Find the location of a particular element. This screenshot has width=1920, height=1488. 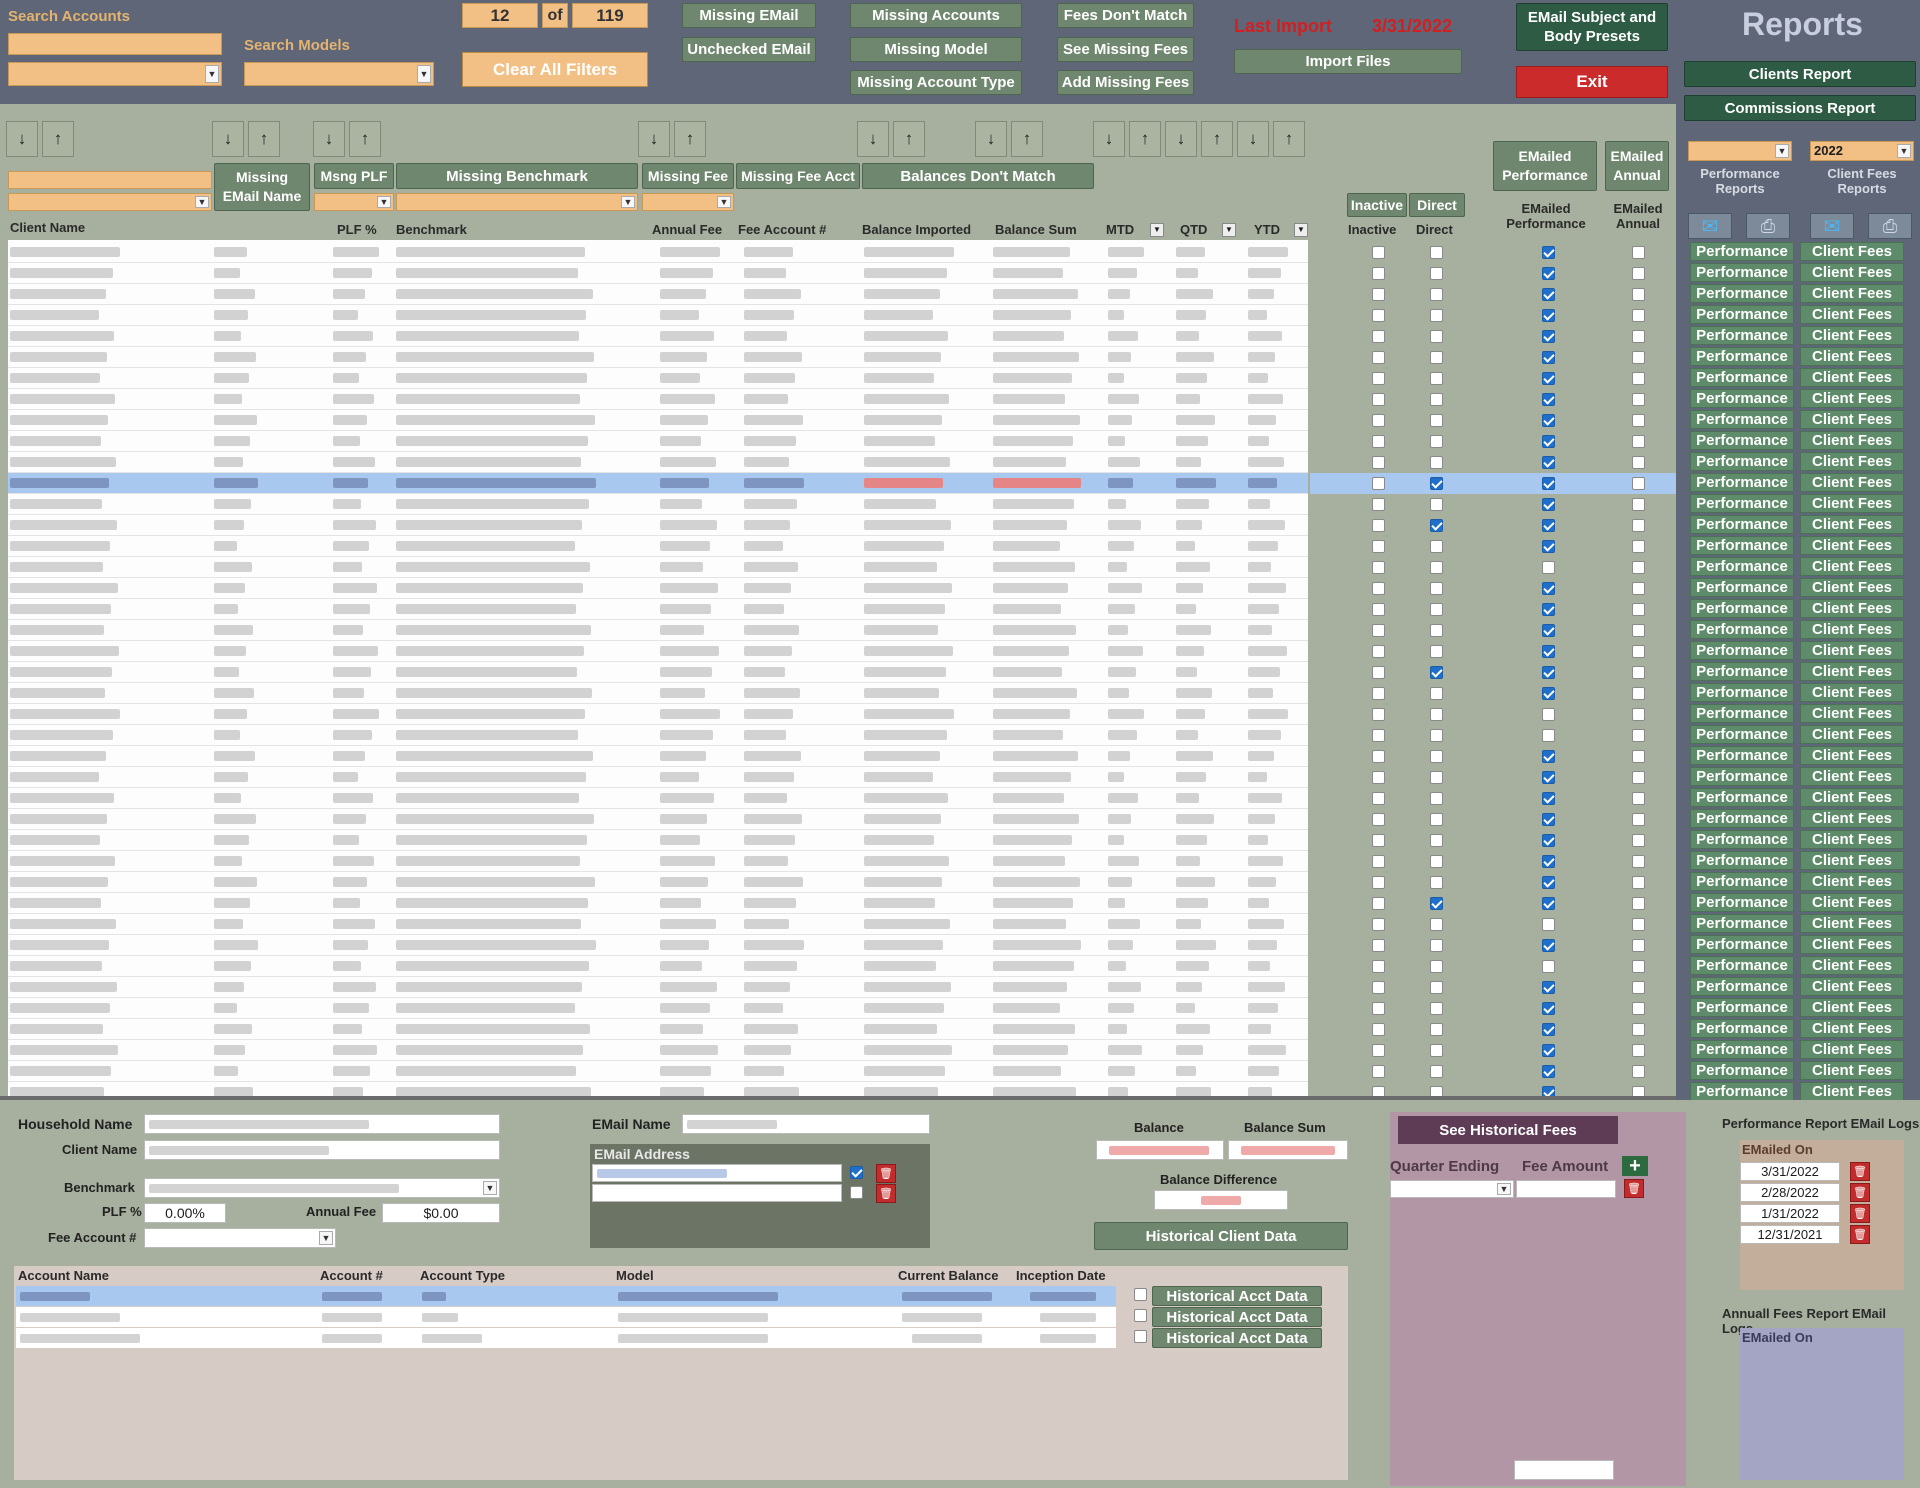

col-balance-imported: Balance Imported is located at coordinates (916, 229).